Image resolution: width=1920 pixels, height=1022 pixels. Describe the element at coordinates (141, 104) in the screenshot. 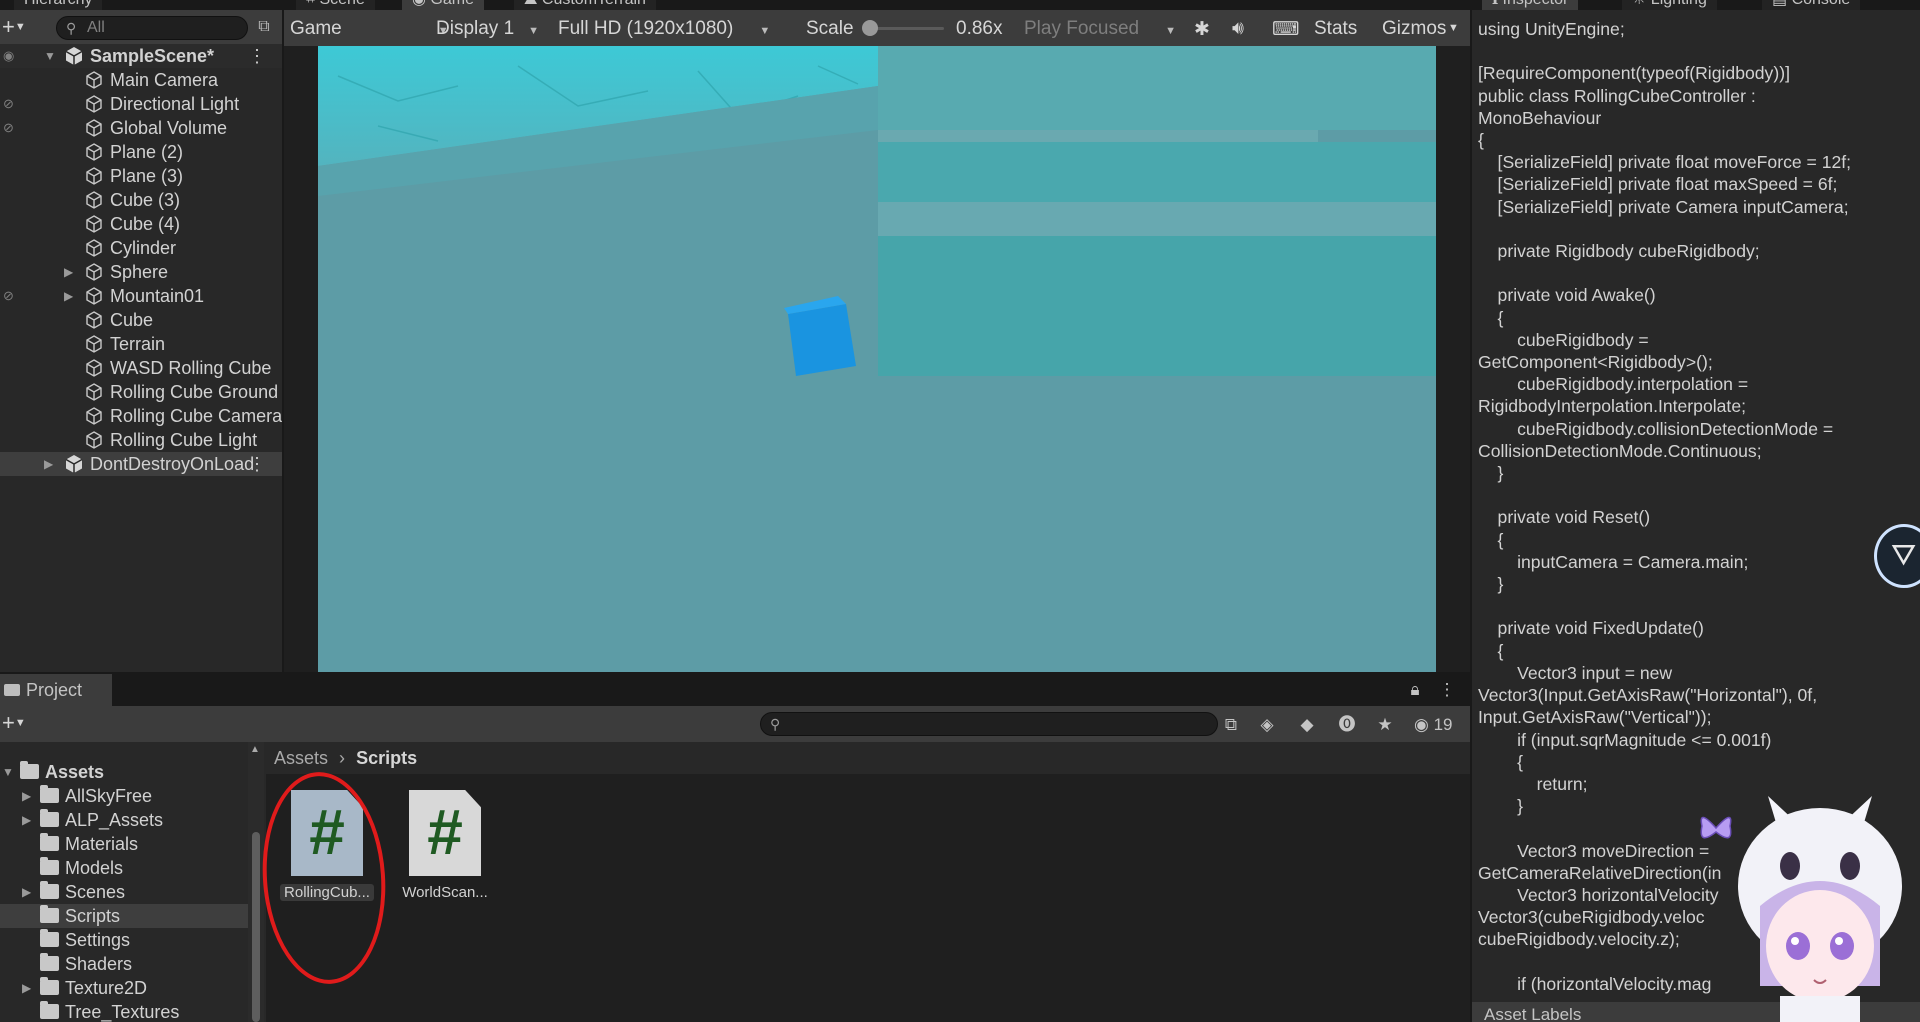

I see `hierarchy-item: ⊘ Directional Light` at that location.